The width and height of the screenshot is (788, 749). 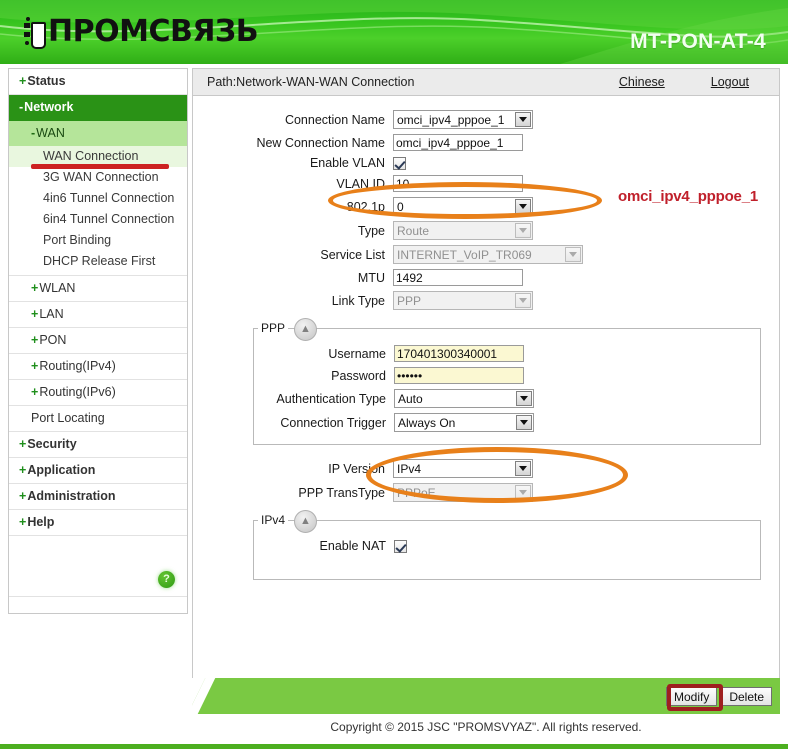 I want to click on footer-buttons: Modify Delete, so click(x=718, y=696).